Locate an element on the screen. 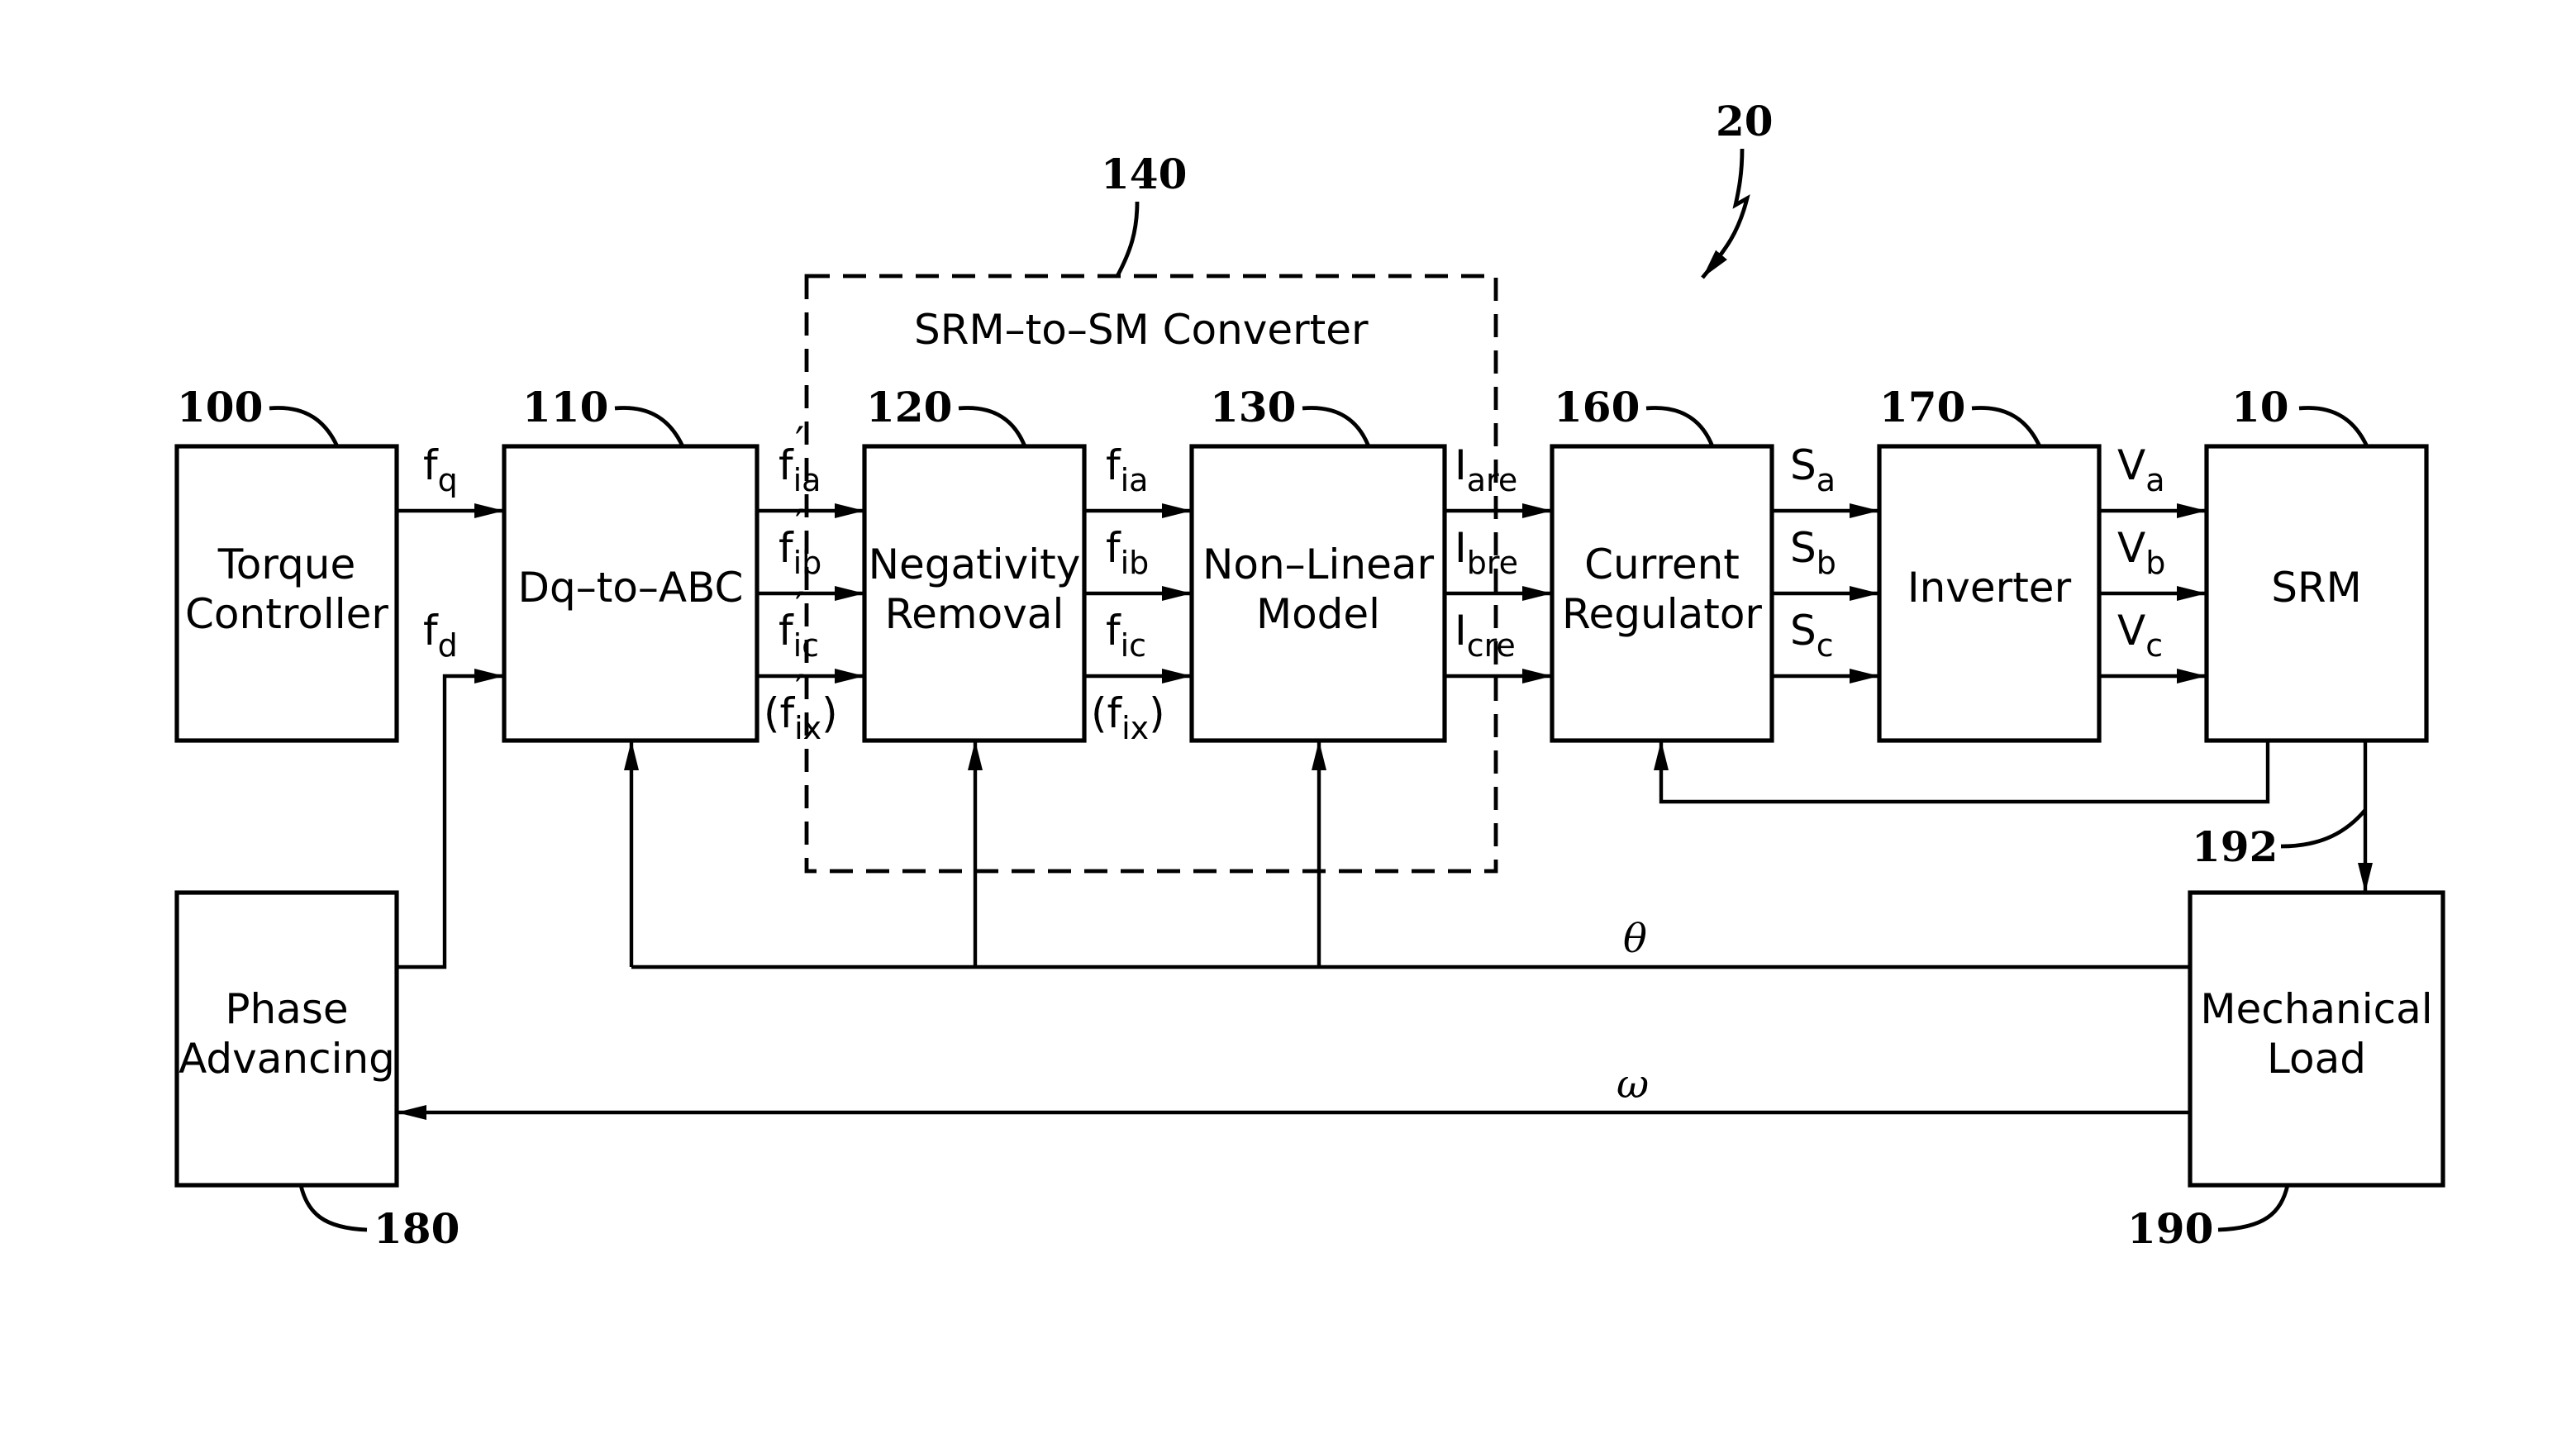  phase-advancing-block: Phase Advancing 180 is located at coordinates (317, 1071).